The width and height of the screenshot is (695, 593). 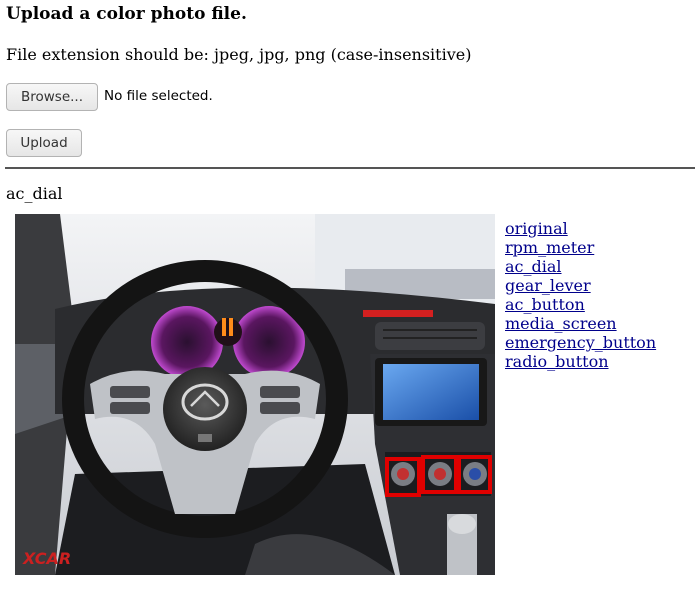 I want to click on link-radio-button: radio_button, so click(x=580, y=361).